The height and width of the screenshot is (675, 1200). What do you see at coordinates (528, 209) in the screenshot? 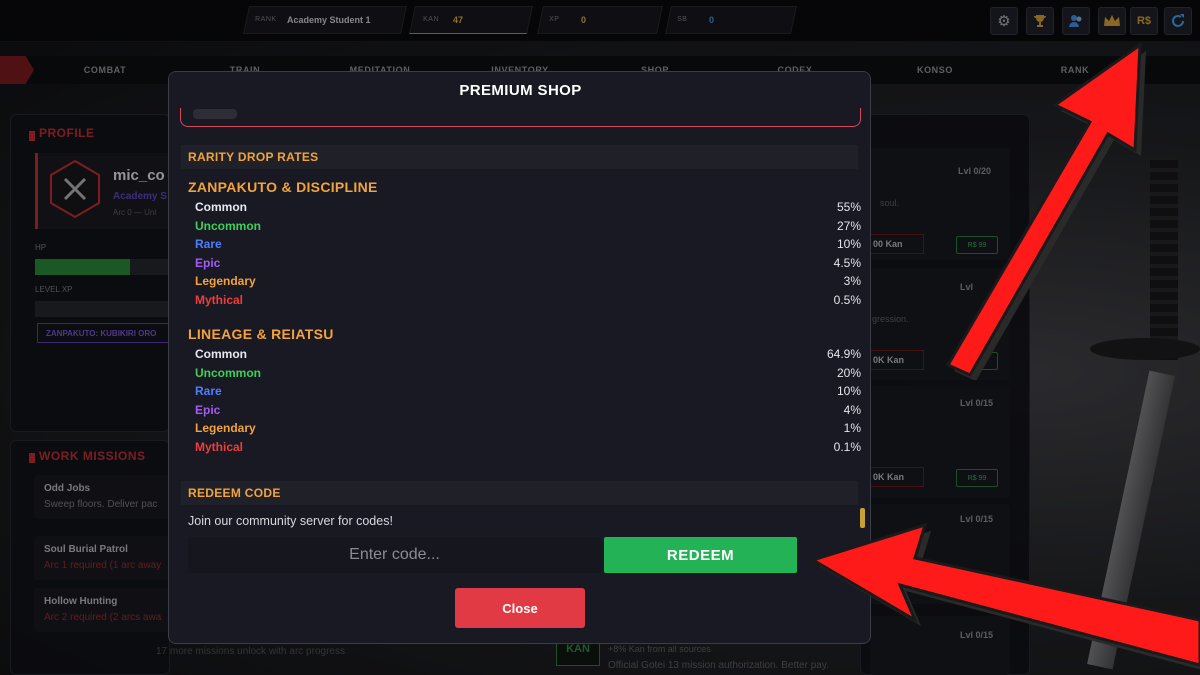
I see `rate-row: Common 55%` at bounding box center [528, 209].